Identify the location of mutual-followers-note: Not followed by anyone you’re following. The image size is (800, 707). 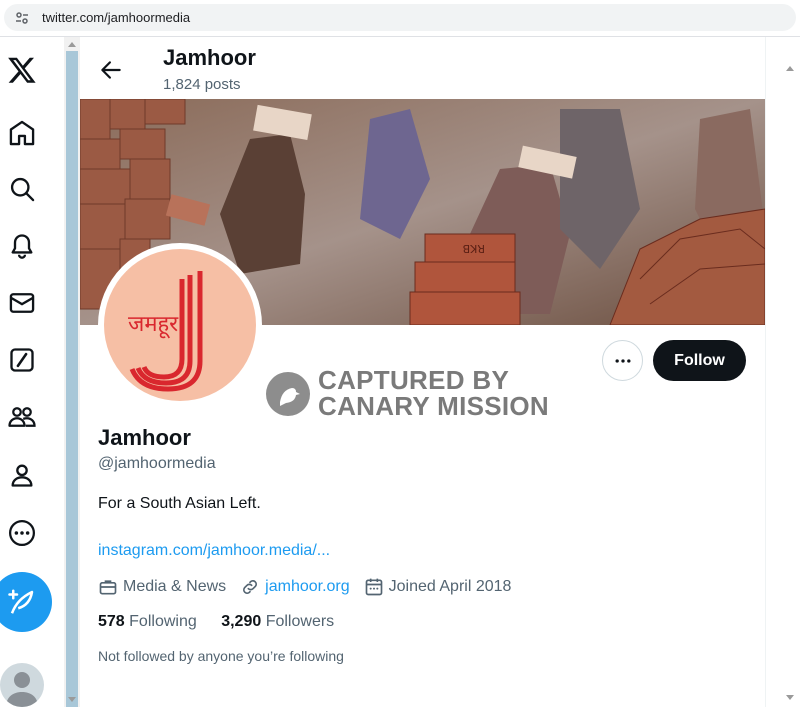
(221, 656).